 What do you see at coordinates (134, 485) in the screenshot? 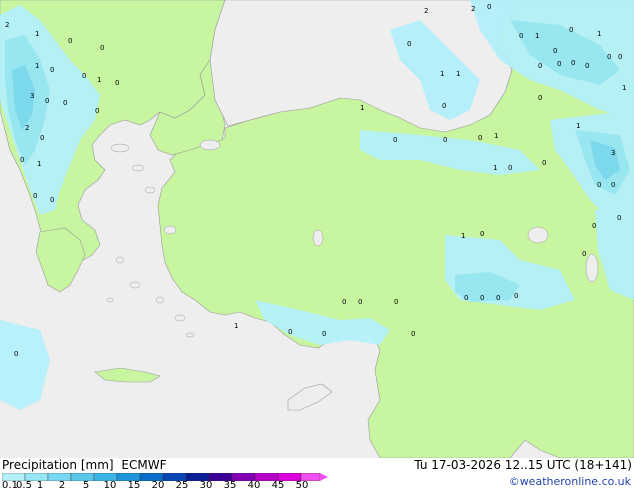
I see `scale-label: 15` at bounding box center [134, 485].